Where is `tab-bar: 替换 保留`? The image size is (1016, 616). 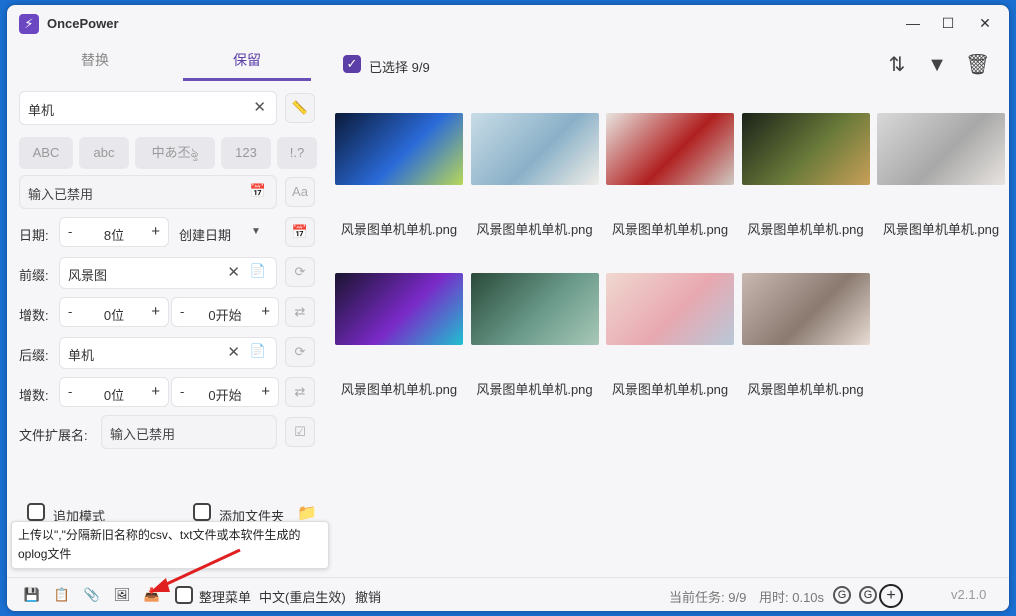 tab-bar: 替换 保留 is located at coordinates (165, 63).